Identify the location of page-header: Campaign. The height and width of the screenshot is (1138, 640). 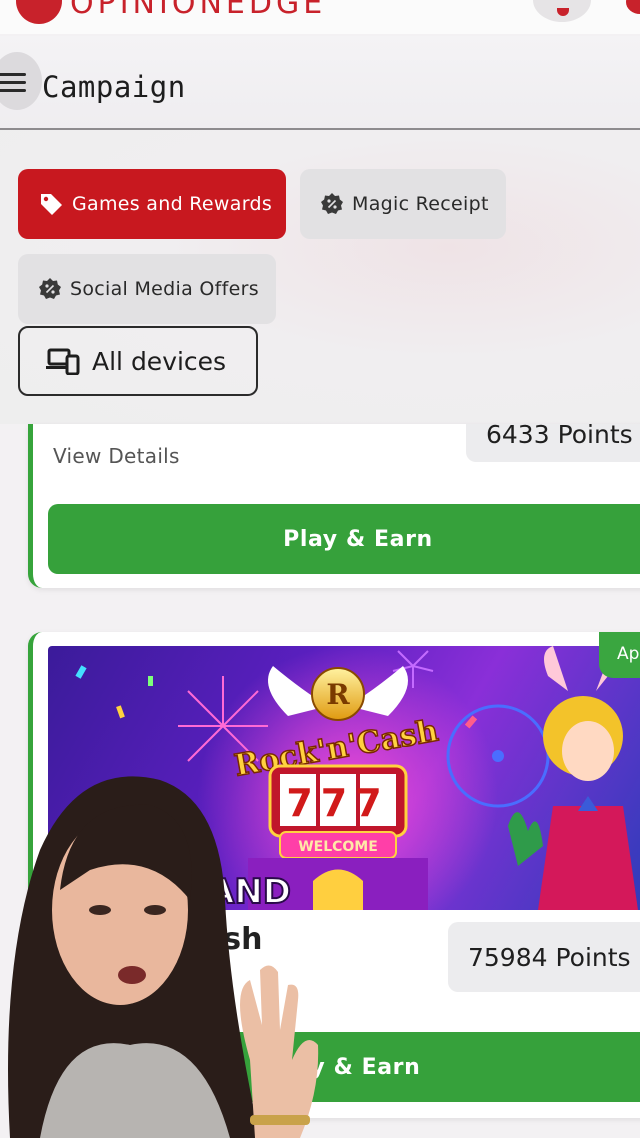
(320, 83).